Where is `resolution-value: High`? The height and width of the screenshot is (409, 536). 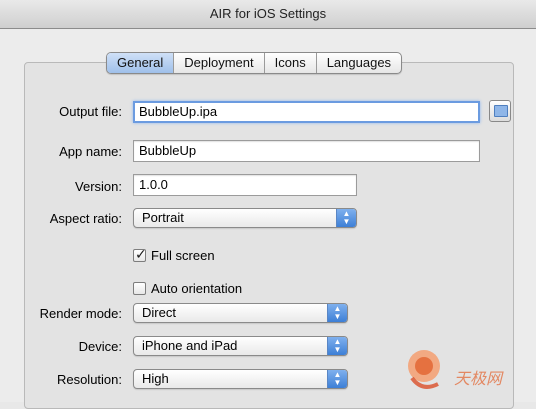
resolution-value: High is located at coordinates (155, 378).